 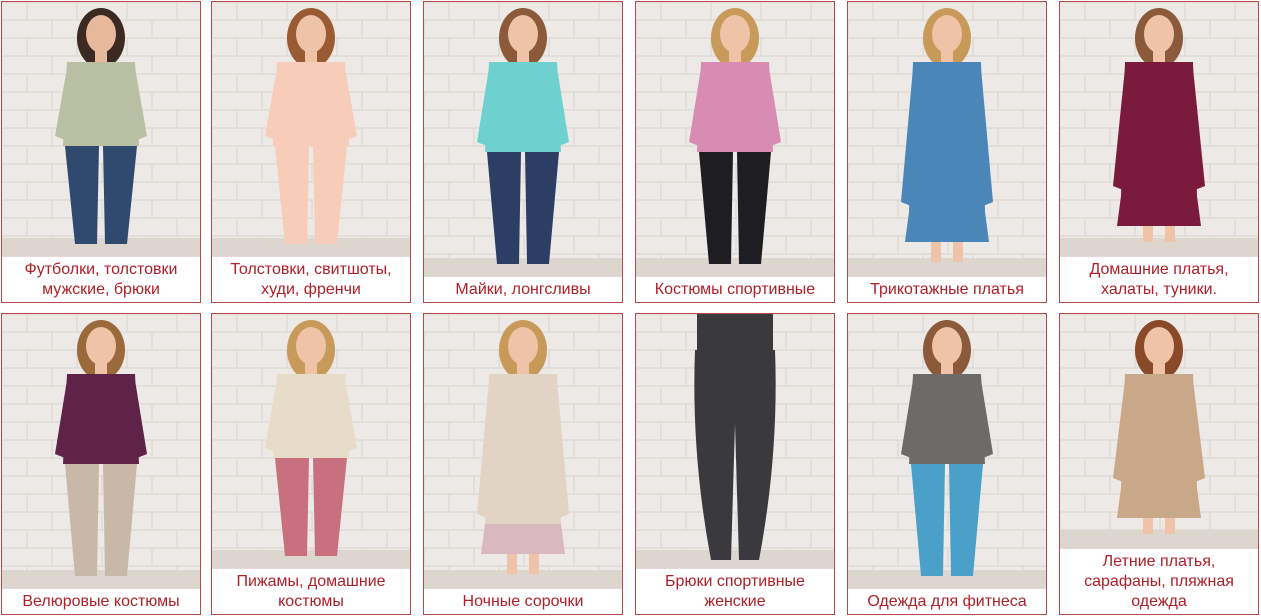 I want to click on category-caption: Костюмы спортивные, so click(x=735, y=289).